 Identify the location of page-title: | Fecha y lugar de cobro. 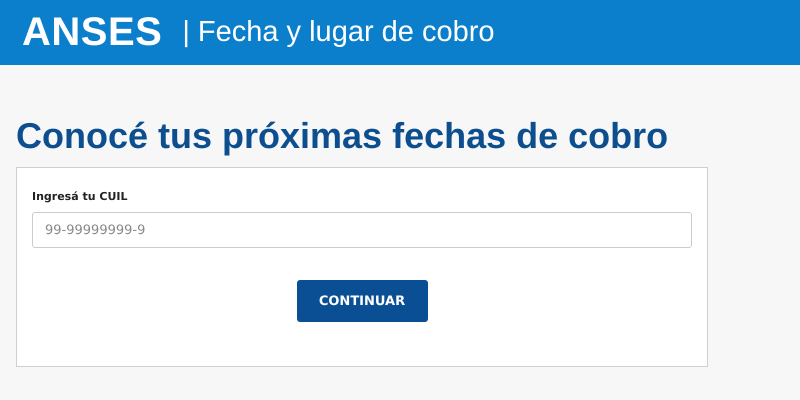
(338, 32).